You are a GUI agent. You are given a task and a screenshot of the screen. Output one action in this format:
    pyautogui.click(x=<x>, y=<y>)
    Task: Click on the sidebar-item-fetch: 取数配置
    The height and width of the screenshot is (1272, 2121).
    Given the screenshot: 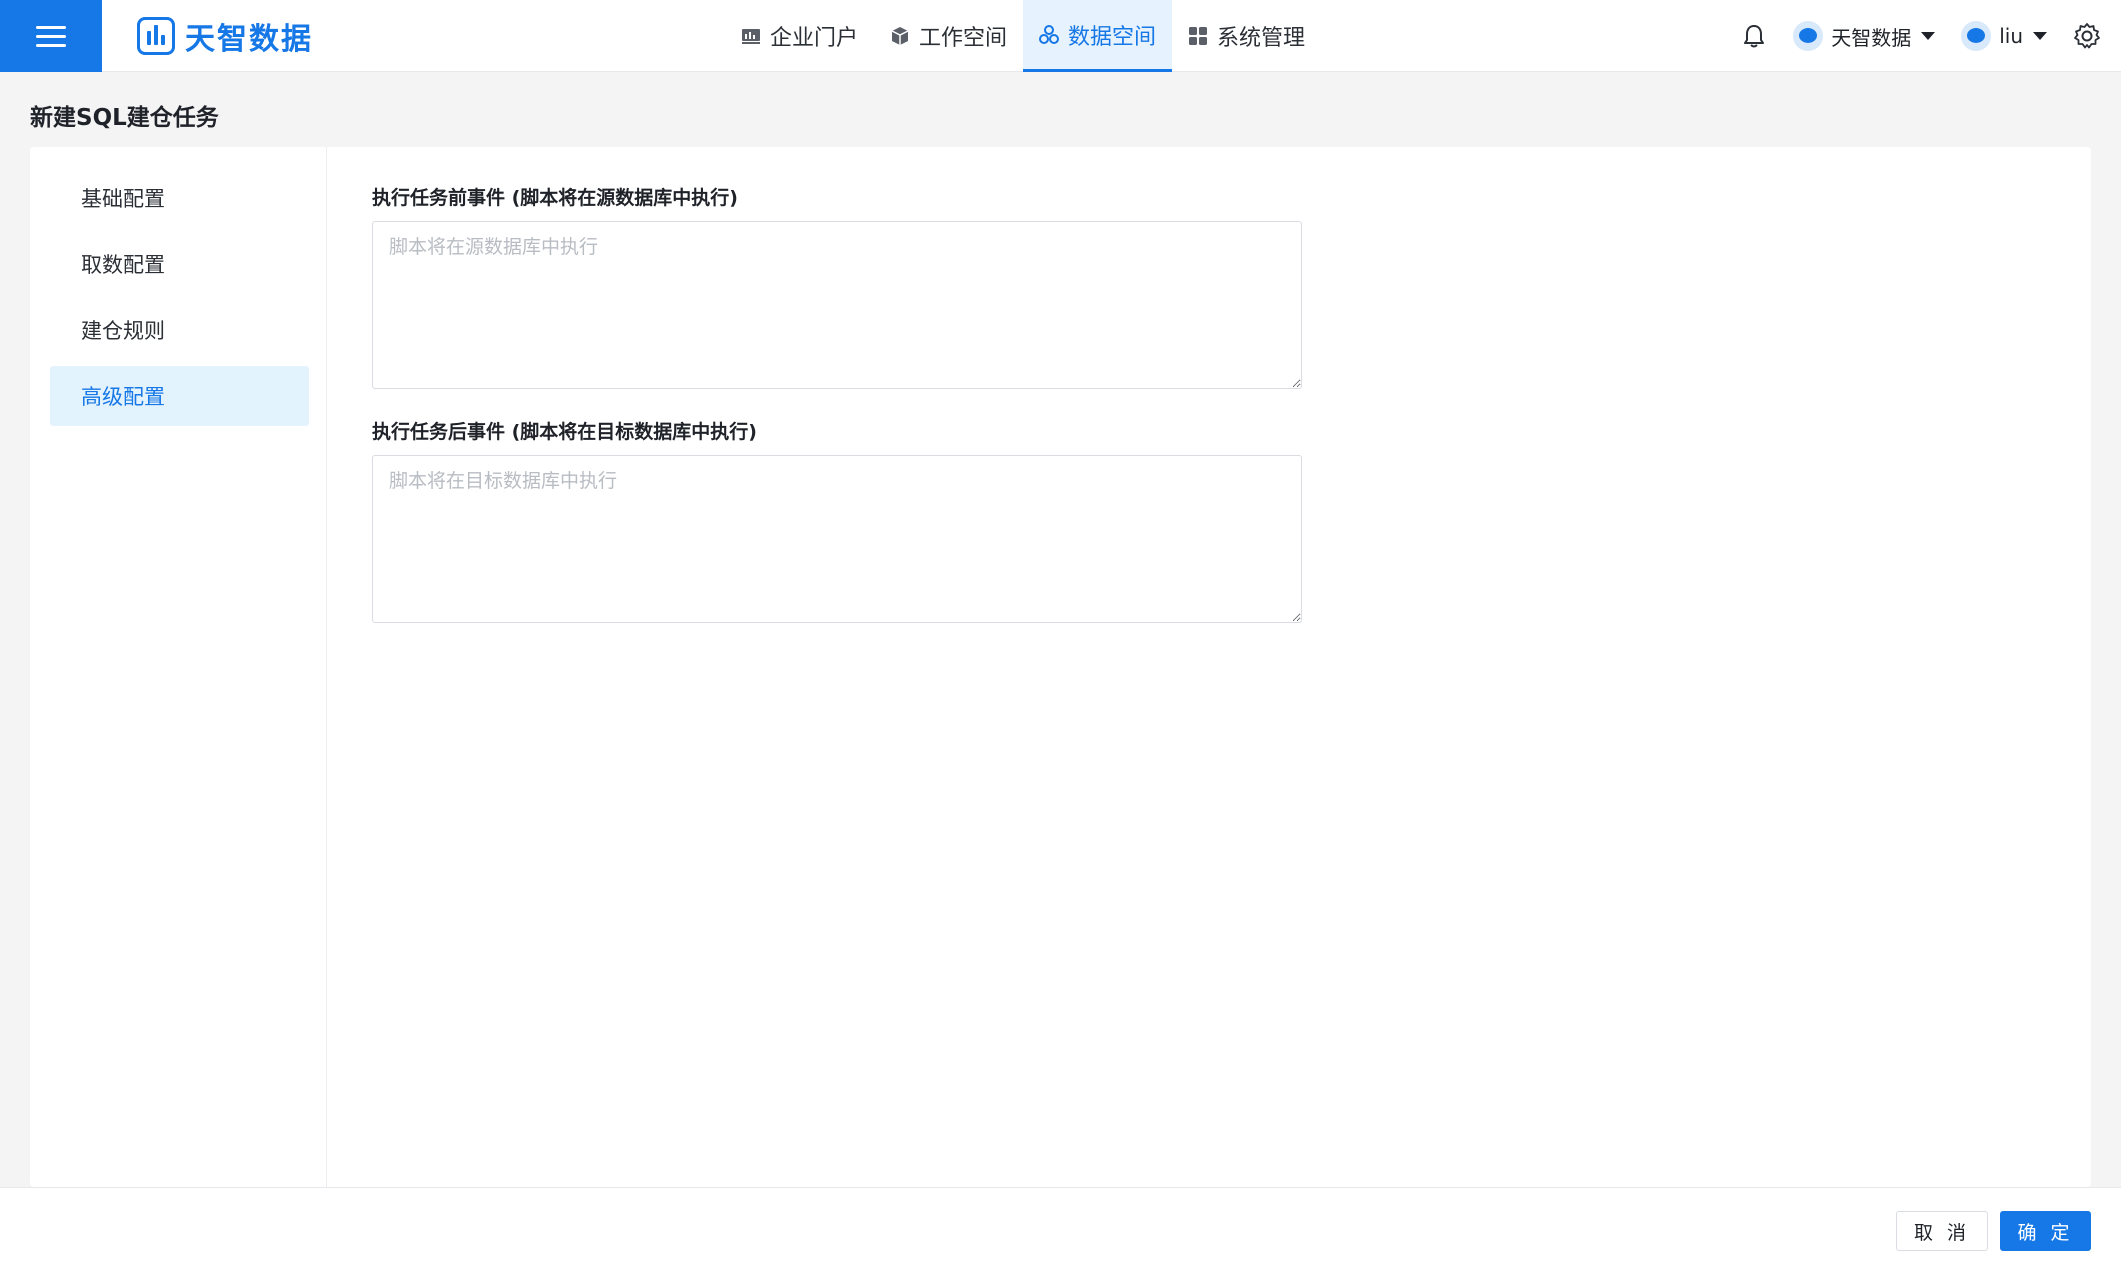 What is the action you would take?
    pyautogui.click(x=179, y=264)
    